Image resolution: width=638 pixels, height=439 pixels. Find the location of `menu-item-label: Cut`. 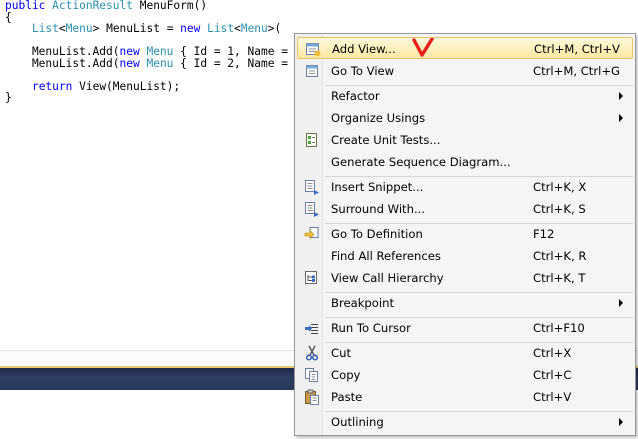

menu-item-label: Cut is located at coordinates (341, 353).